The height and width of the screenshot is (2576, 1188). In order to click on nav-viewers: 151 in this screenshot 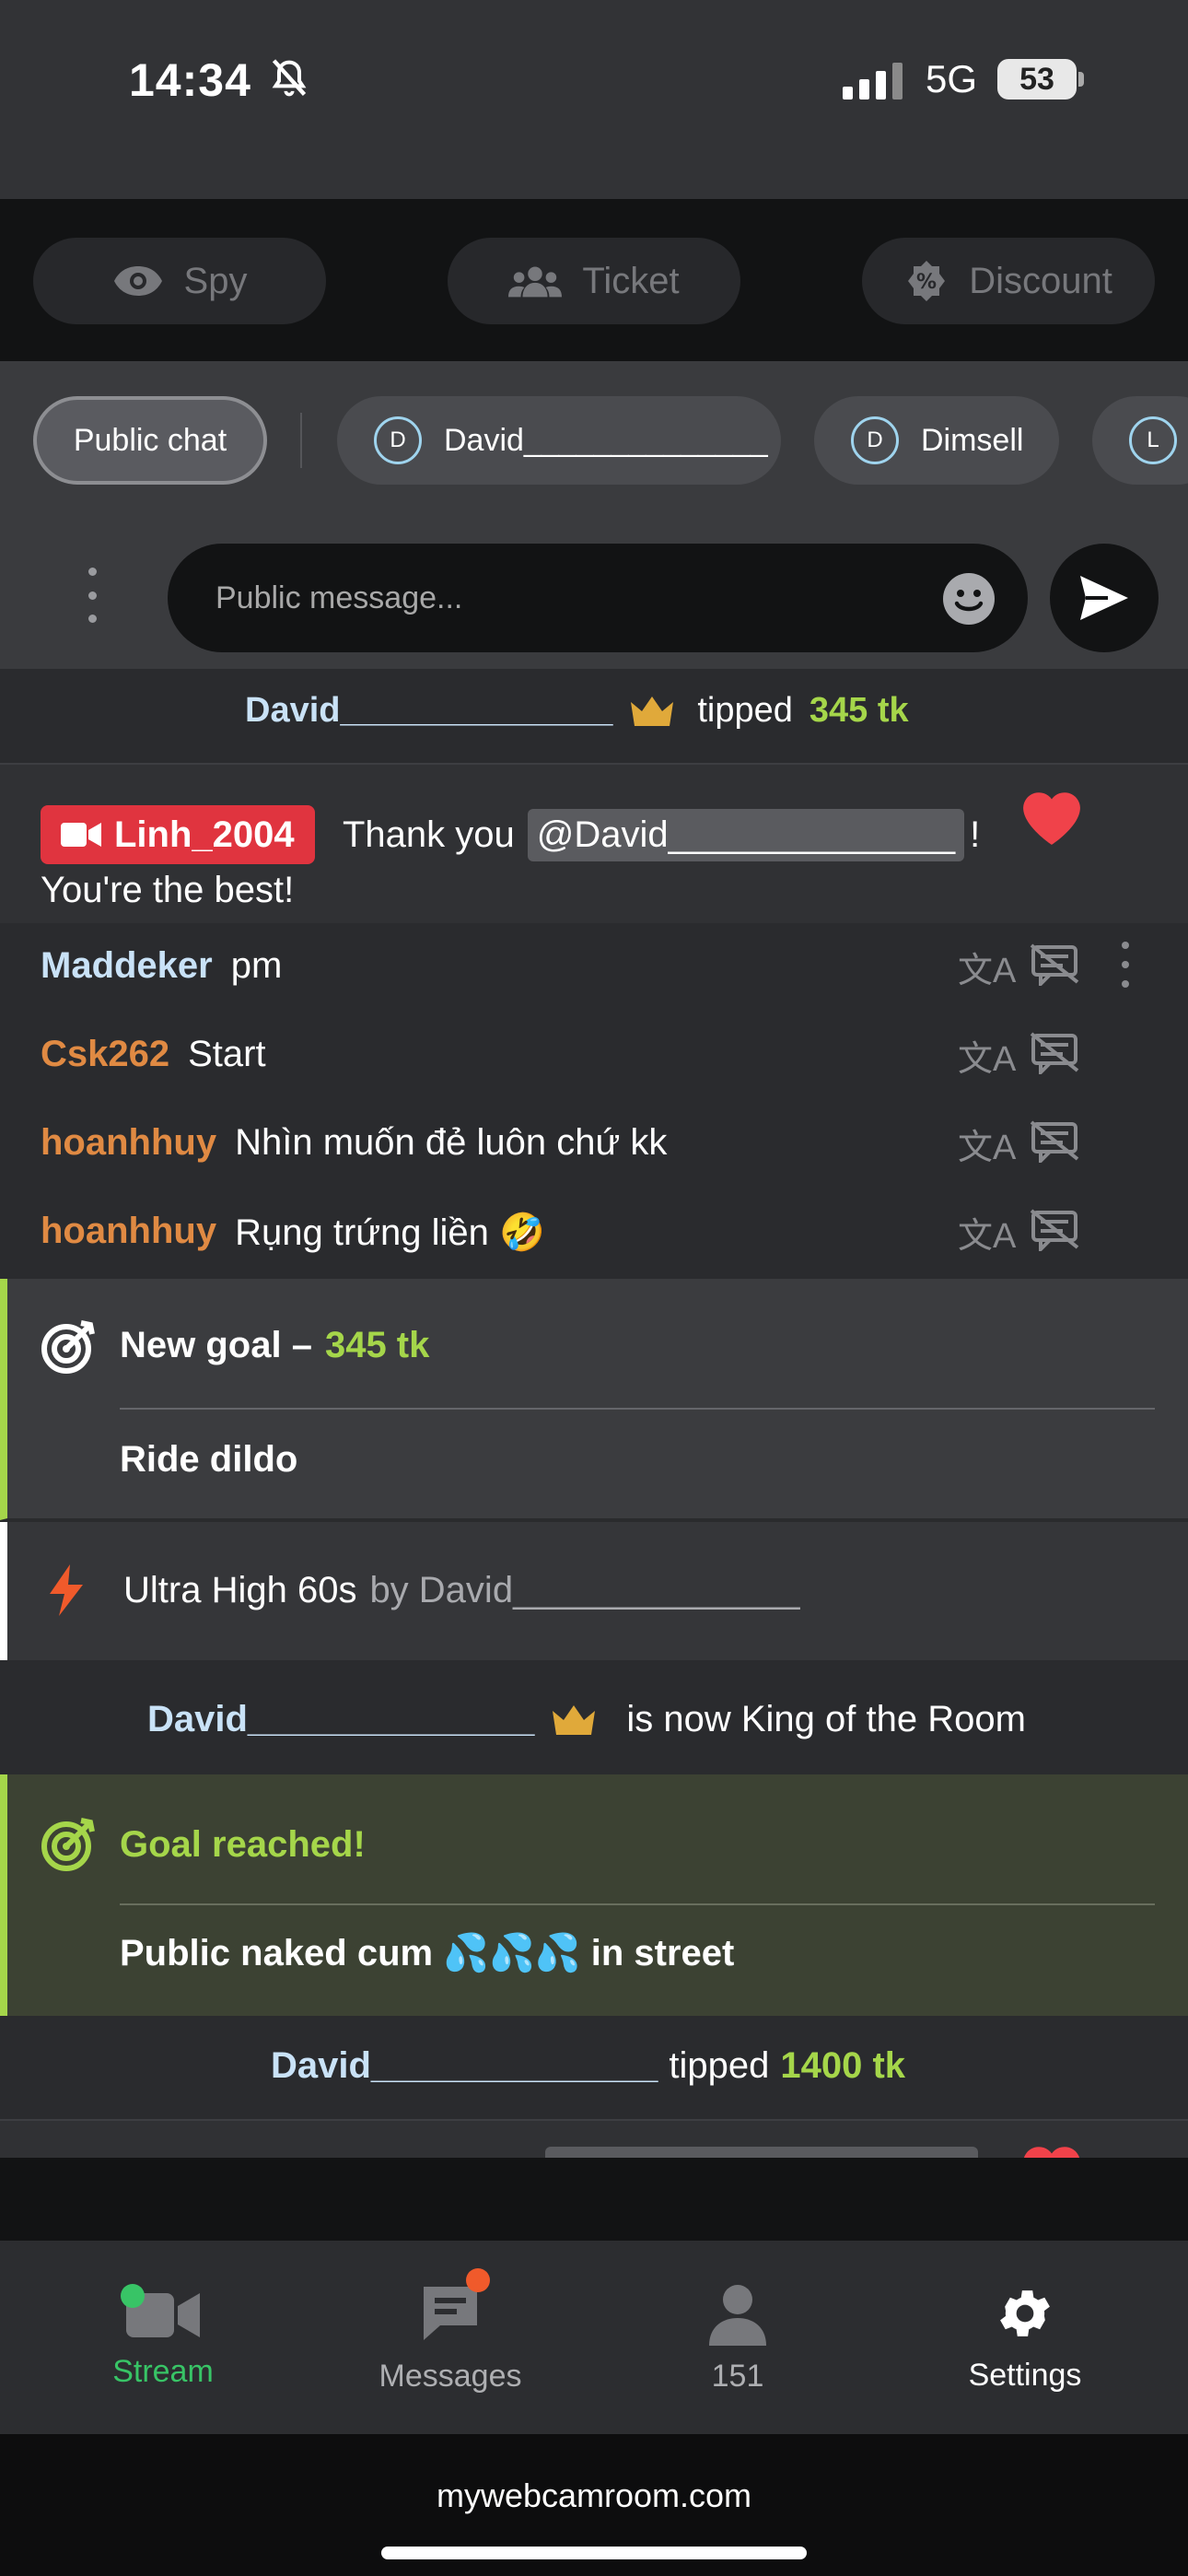, I will do `click(737, 2337)`.